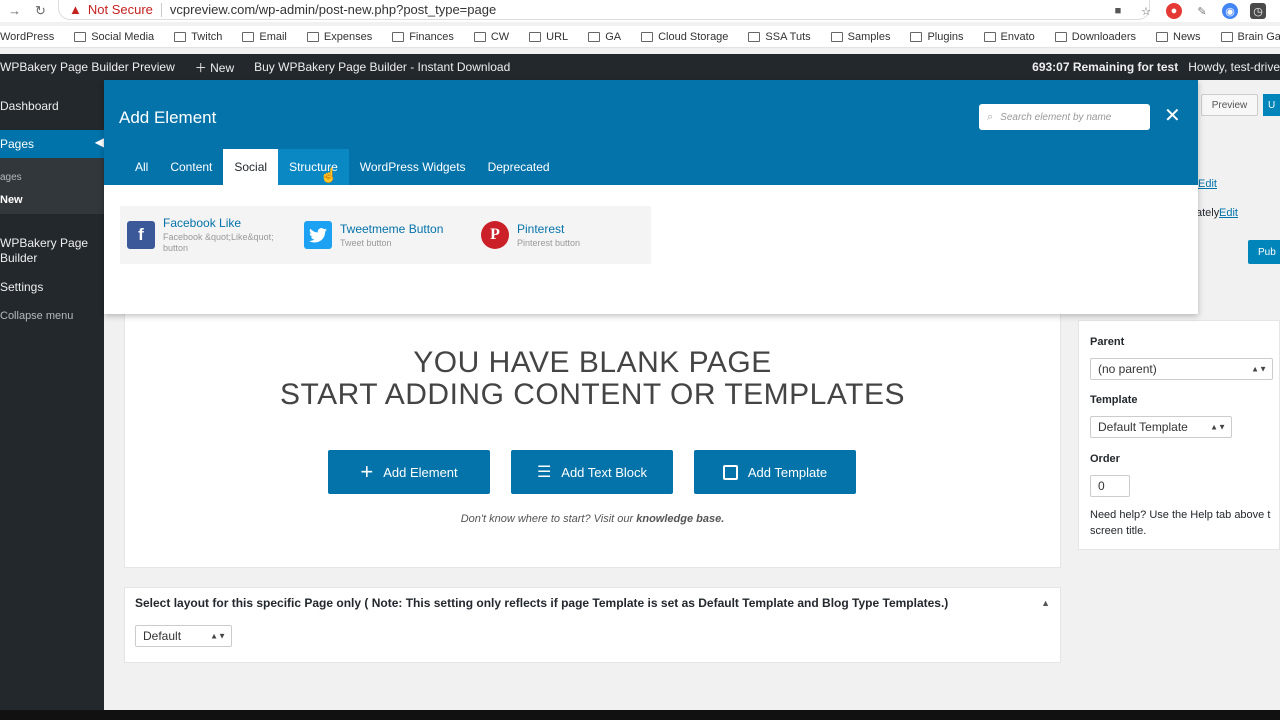 Image resolution: width=1280 pixels, height=720 pixels. What do you see at coordinates (1234, 67) in the screenshot?
I see `howdy-user-link: Howdy, test-drive` at bounding box center [1234, 67].